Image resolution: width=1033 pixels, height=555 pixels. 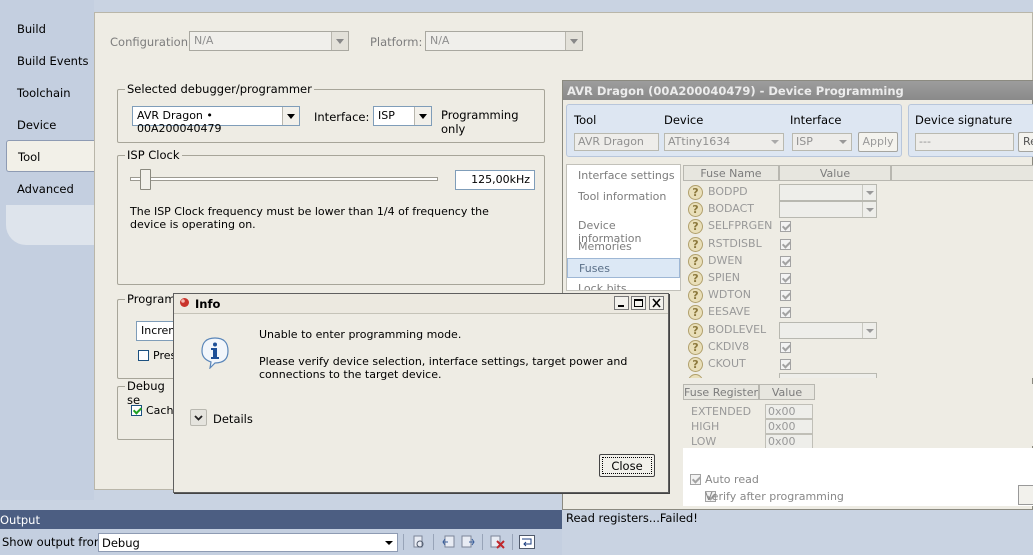 What do you see at coordinates (152, 393) in the screenshot?
I see `debug-settings-title: Debug se` at bounding box center [152, 393].